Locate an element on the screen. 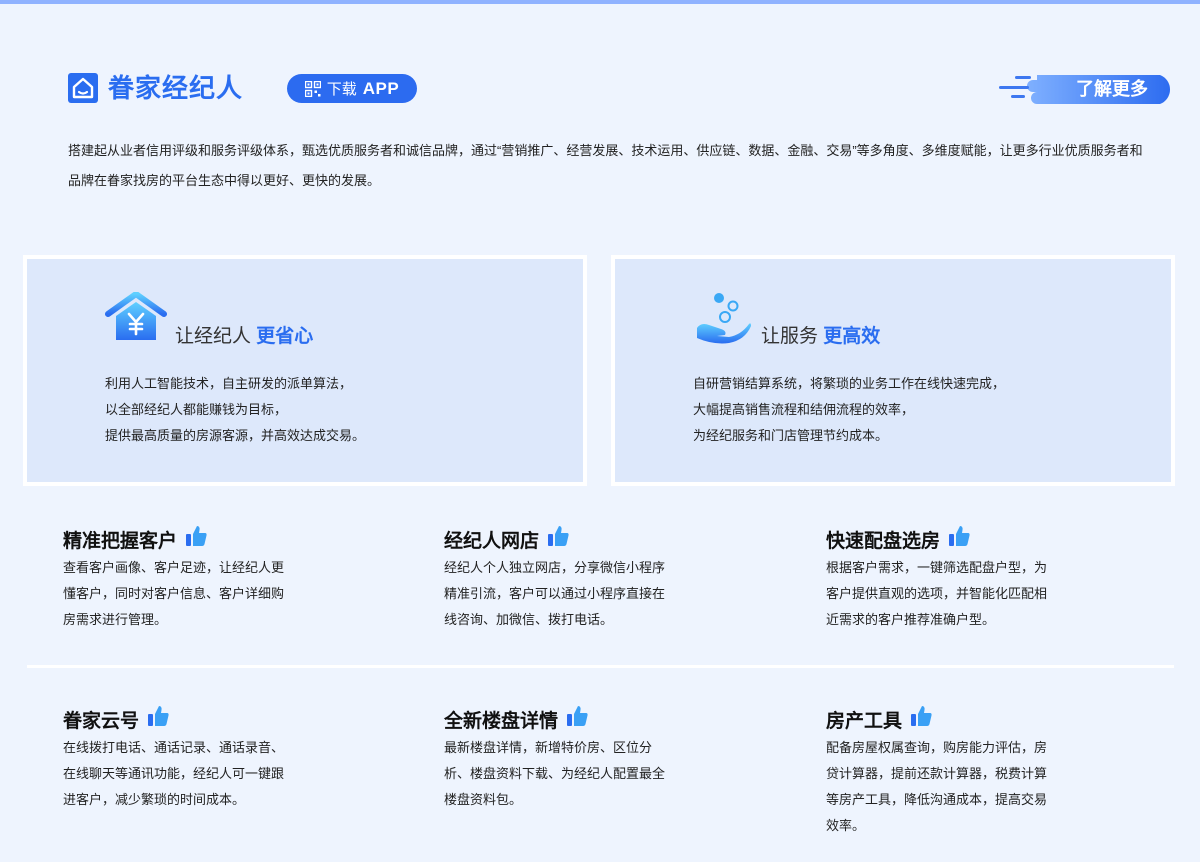 The height and width of the screenshot is (862, 1200). card-line: 以全部经纪人都能赚钱为目标， is located at coordinates (196, 409).